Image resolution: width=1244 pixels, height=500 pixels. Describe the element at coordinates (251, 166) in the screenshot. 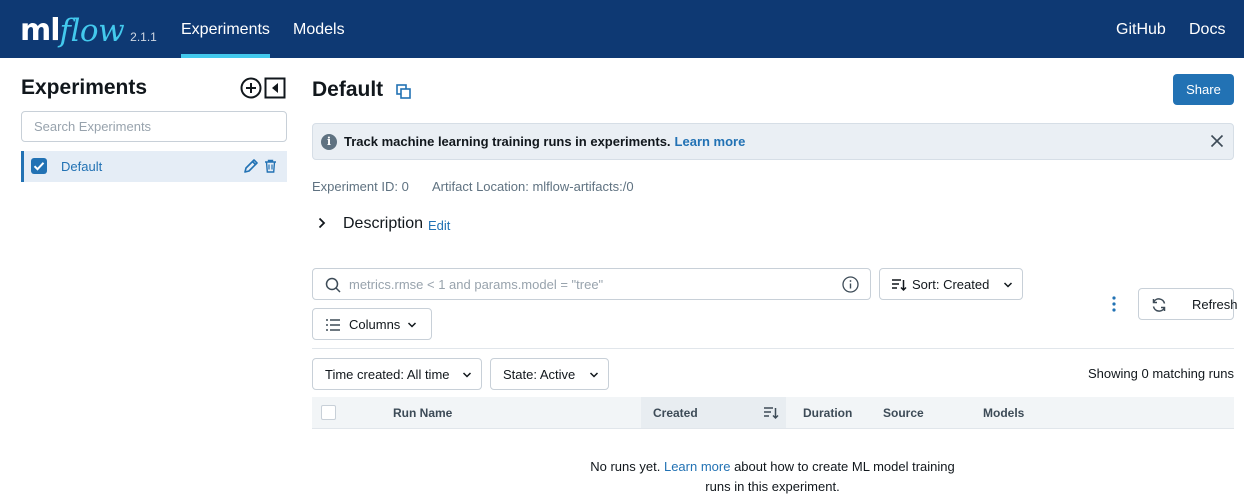

I see `edit-icon` at that location.